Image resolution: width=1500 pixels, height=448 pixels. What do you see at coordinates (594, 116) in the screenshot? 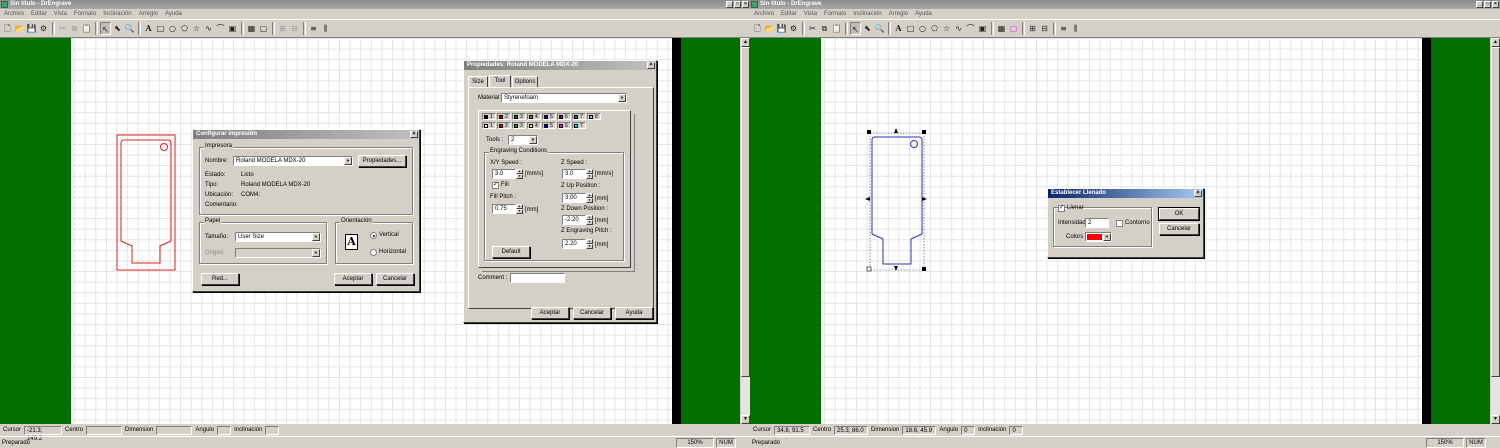
I see `pen-8-swatch: 8` at bounding box center [594, 116].